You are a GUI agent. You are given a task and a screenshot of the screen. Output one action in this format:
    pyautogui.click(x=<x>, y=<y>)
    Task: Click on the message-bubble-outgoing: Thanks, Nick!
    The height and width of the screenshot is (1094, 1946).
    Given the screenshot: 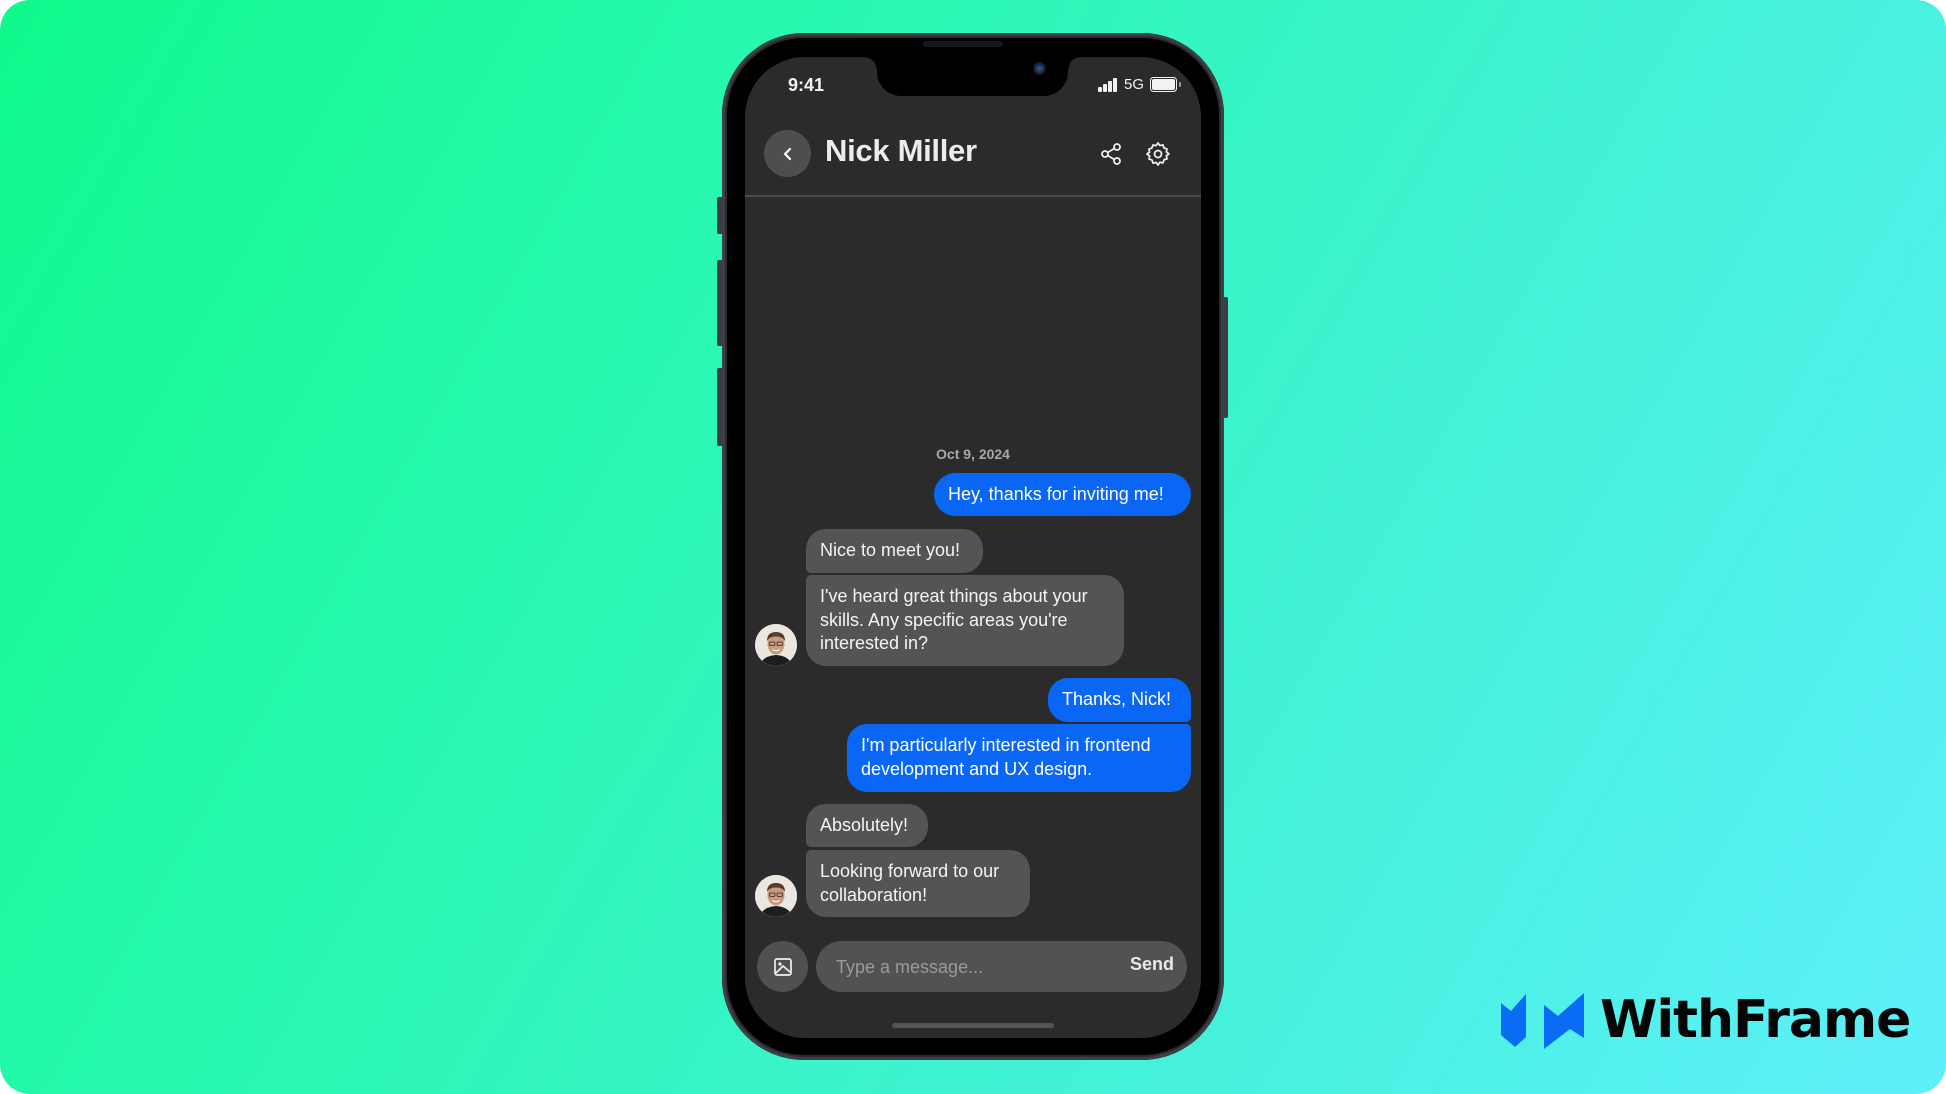 What is the action you would take?
    pyautogui.click(x=1119, y=700)
    